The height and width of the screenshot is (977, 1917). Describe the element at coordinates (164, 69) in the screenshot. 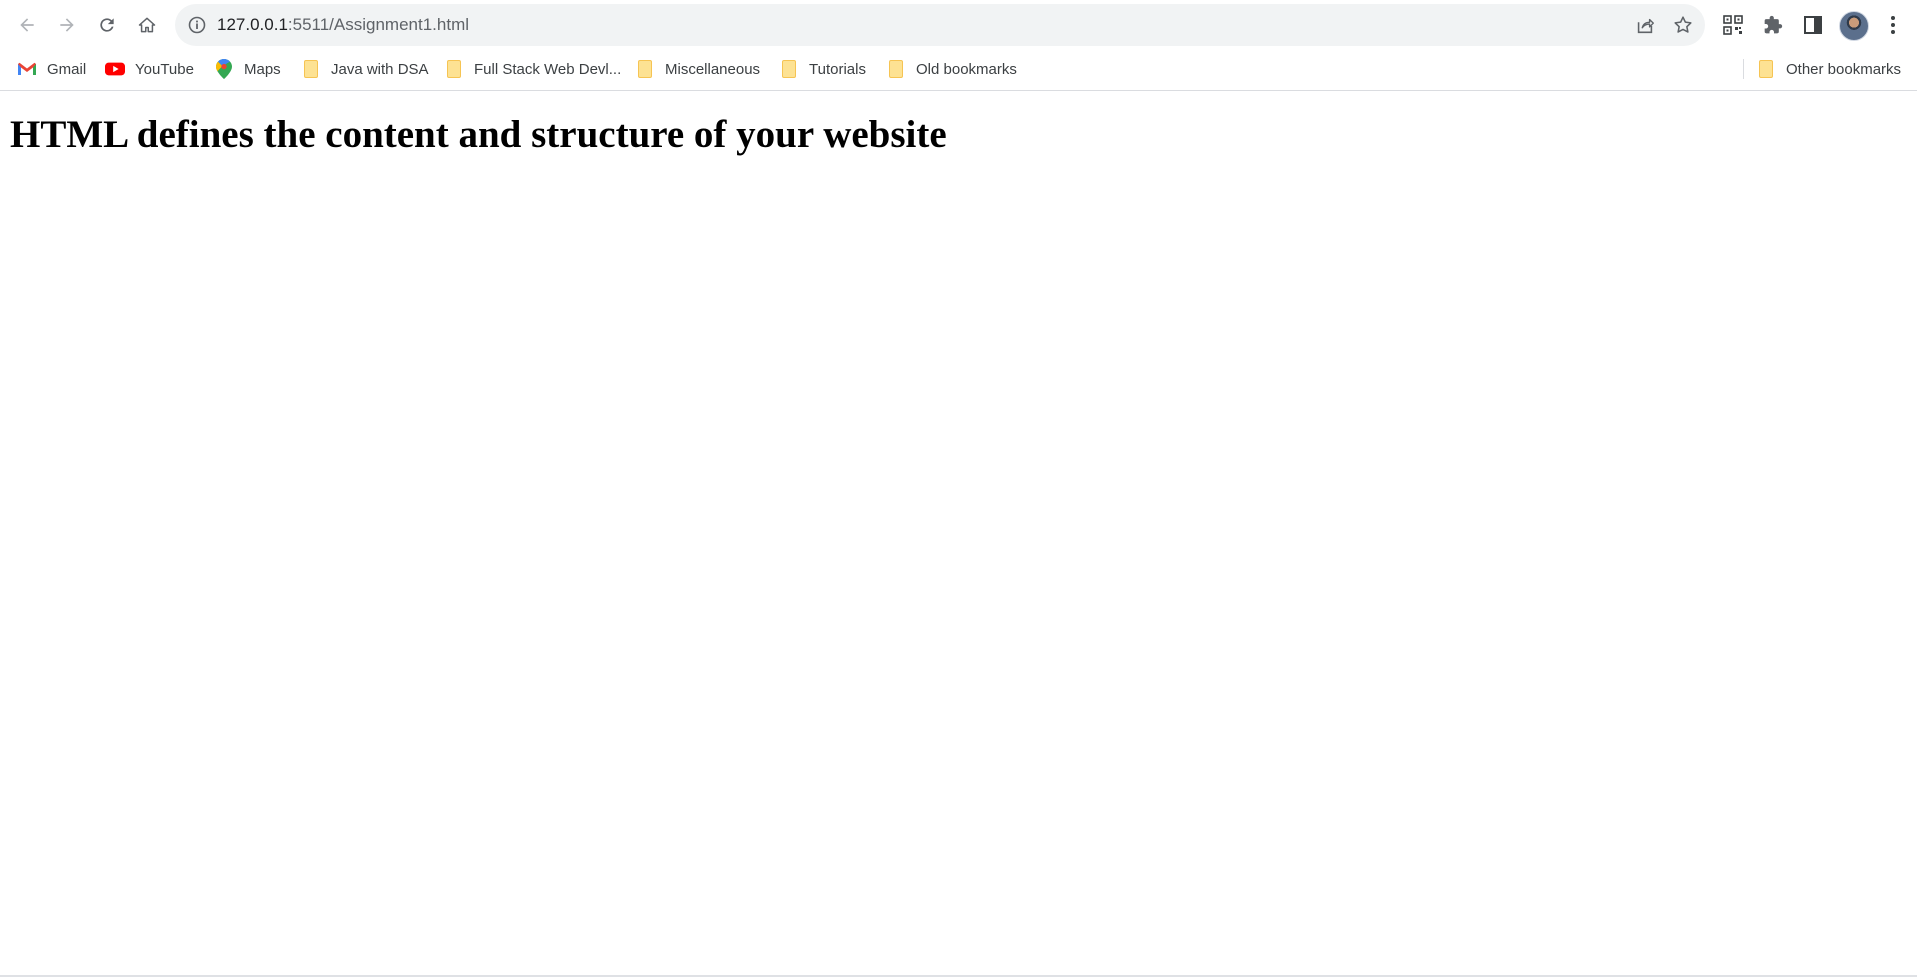

I see `bookmark-label: YouTube` at that location.